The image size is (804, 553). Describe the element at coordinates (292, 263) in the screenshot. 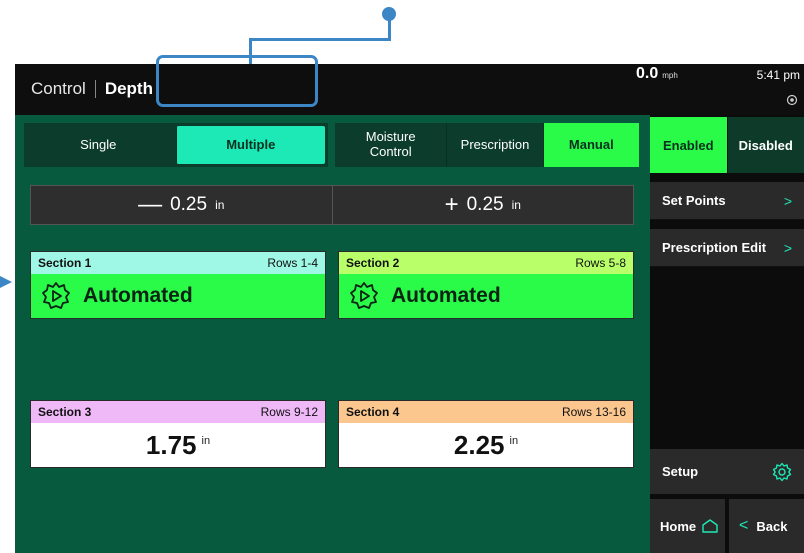

I see `section-rows: Rows 1-4` at that location.